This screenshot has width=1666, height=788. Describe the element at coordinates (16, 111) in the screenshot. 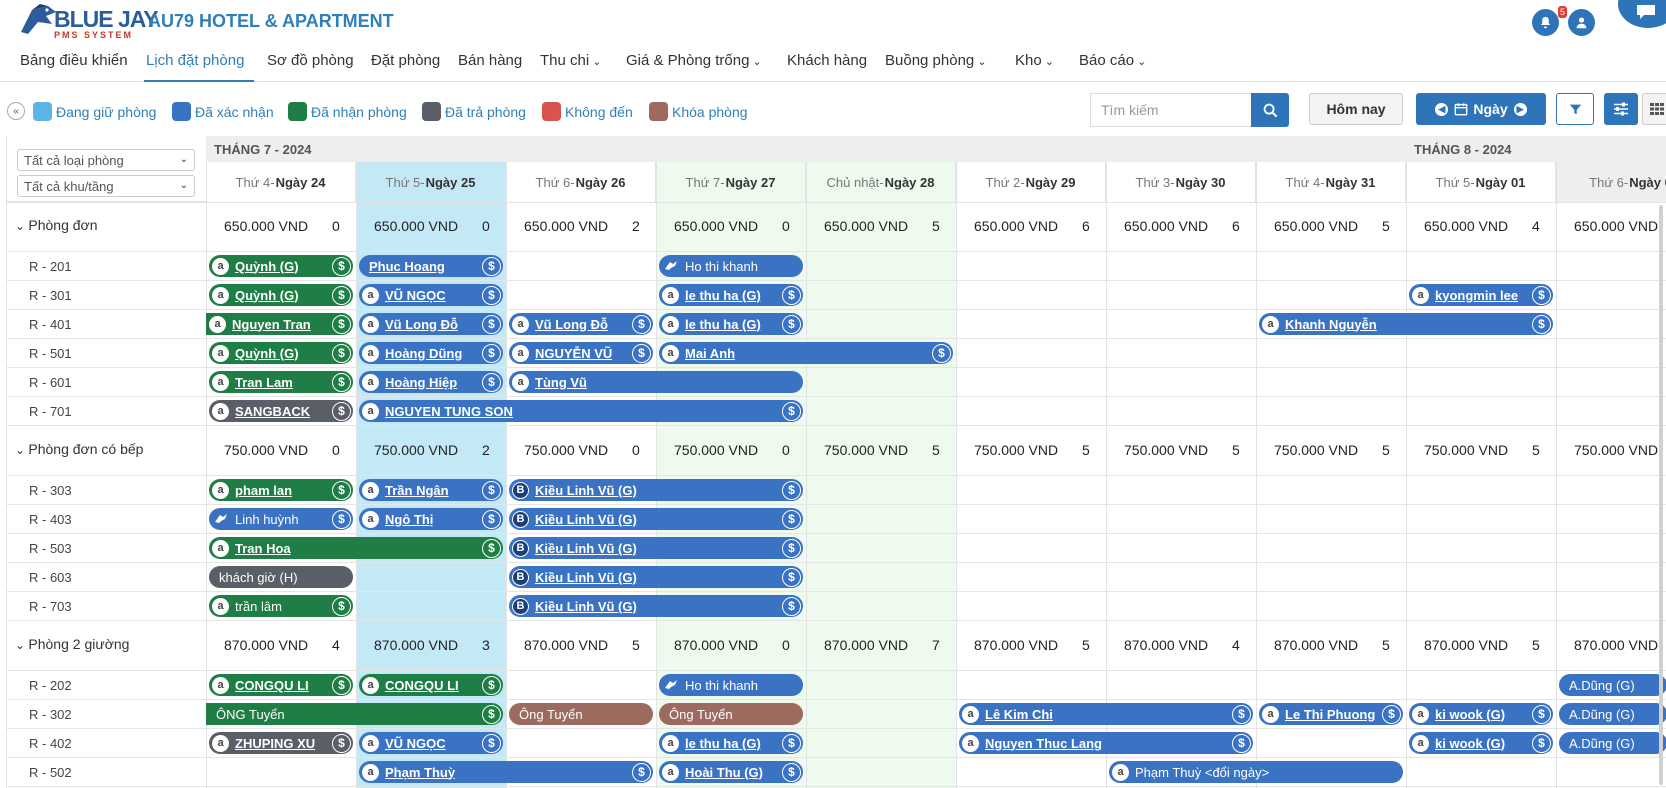

I see `collapse-sidebar-button: «` at that location.